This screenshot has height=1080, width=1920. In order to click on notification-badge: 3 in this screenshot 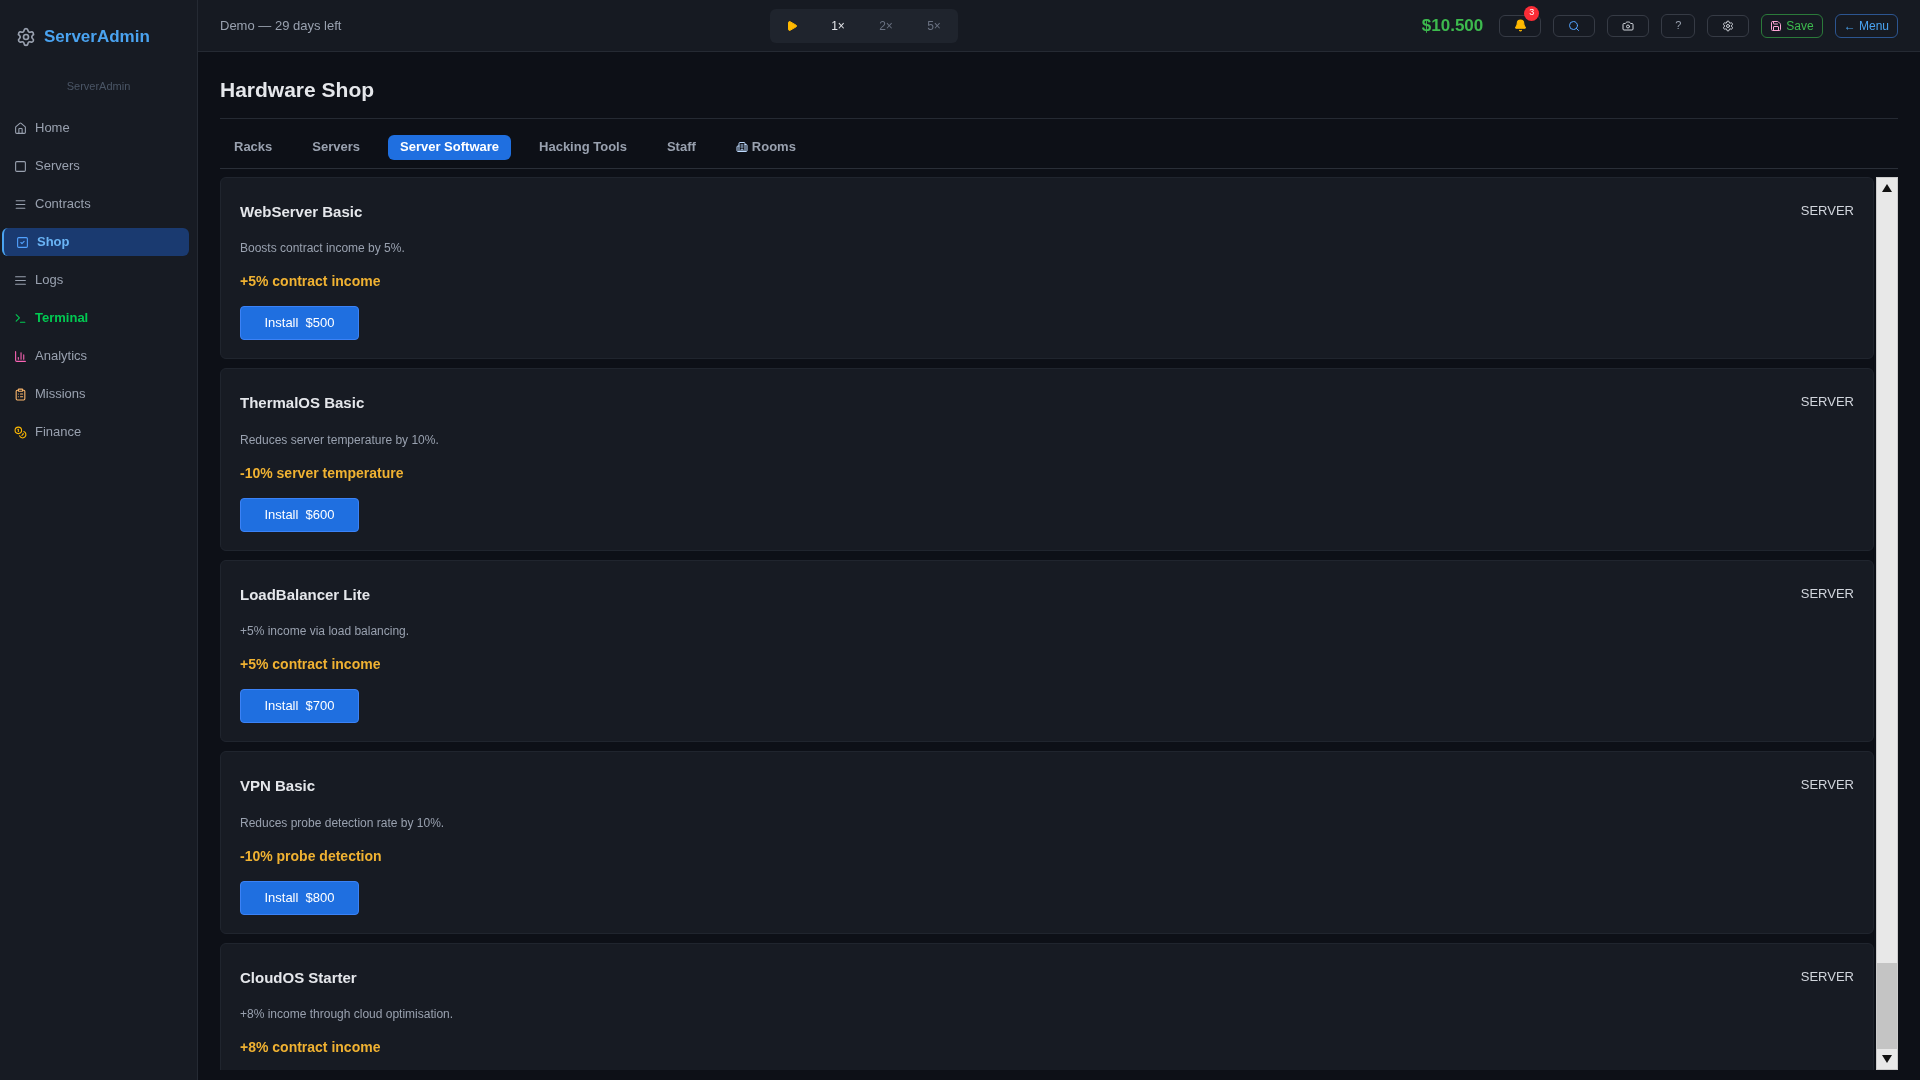, I will do `click(1532, 13)`.